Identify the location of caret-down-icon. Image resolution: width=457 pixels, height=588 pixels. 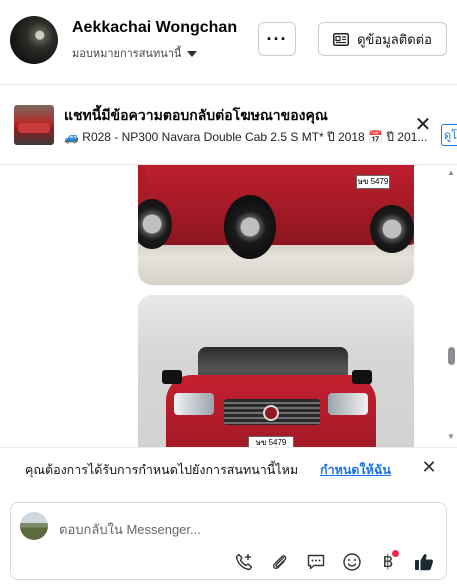
(192, 54).